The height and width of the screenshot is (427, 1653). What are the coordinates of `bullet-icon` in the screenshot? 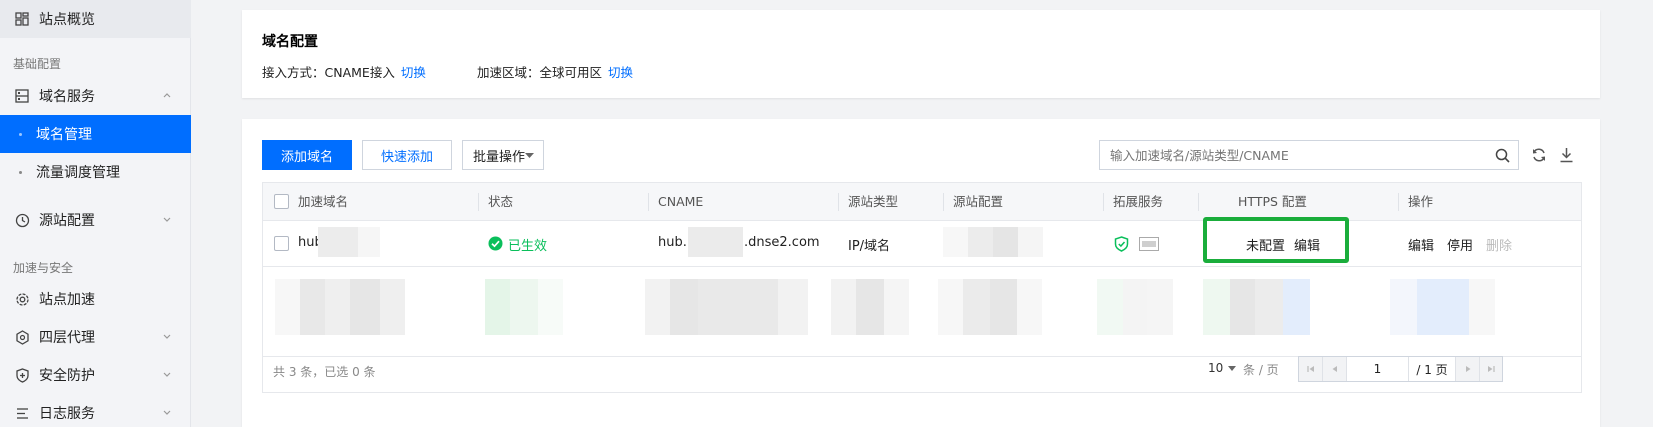 It's located at (20, 172).